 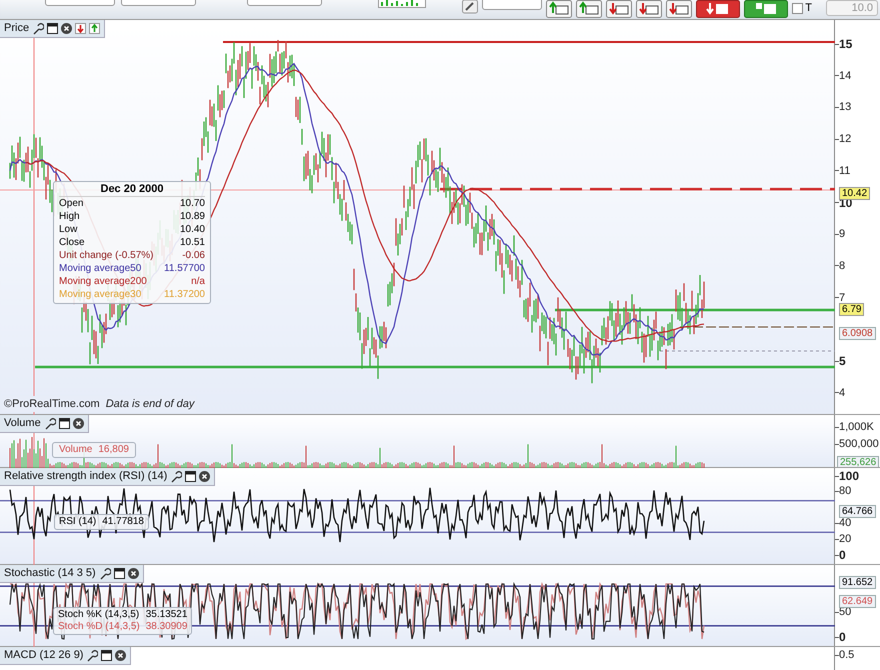 What do you see at coordinates (842, 234) in the screenshot?
I see `axis-label: 9` at bounding box center [842, 234].